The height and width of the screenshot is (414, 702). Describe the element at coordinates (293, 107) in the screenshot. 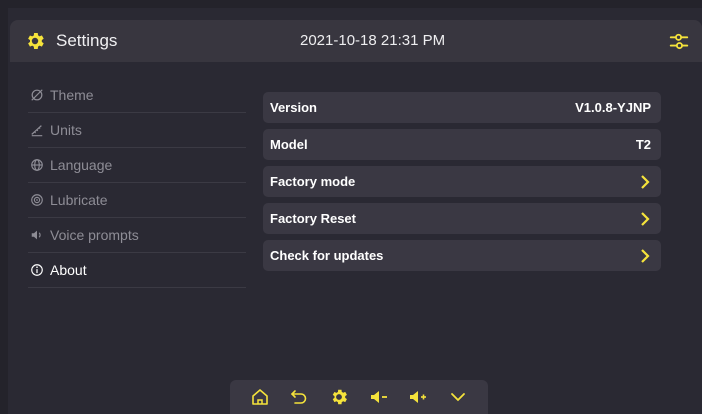

I see `row-label: Version` at that location.